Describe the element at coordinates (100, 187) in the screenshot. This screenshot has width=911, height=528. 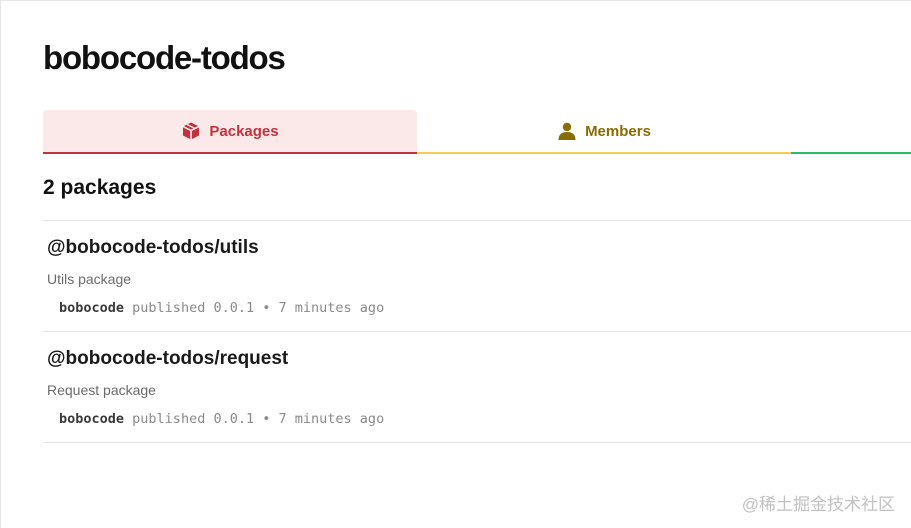
I see `packages-count: 2 packages` at that location.